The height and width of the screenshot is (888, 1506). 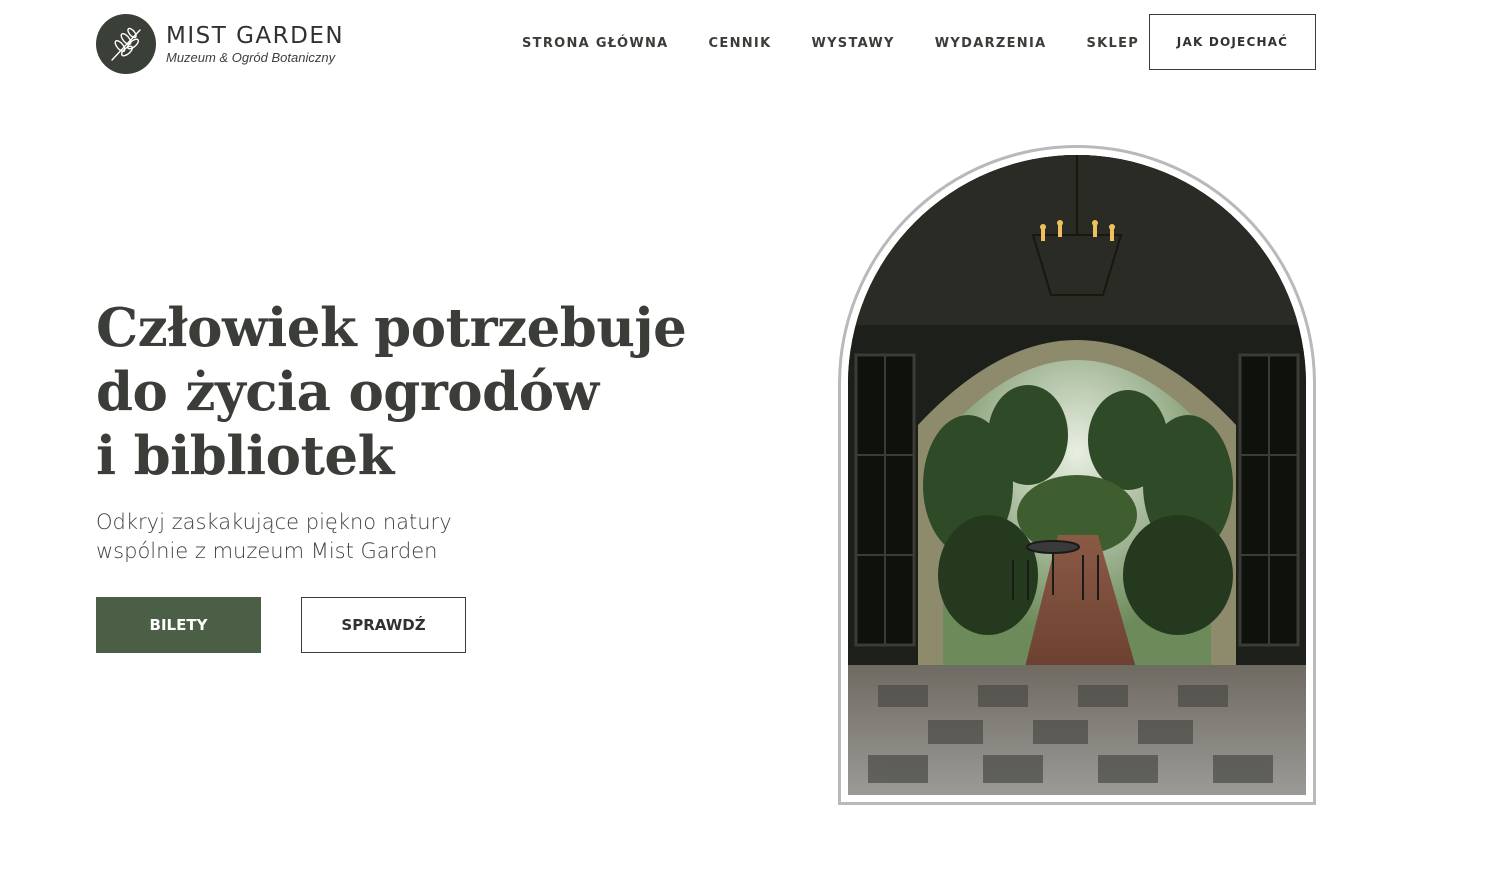 I want to click on leaf-branch-icon, so click(x=126, y=44).